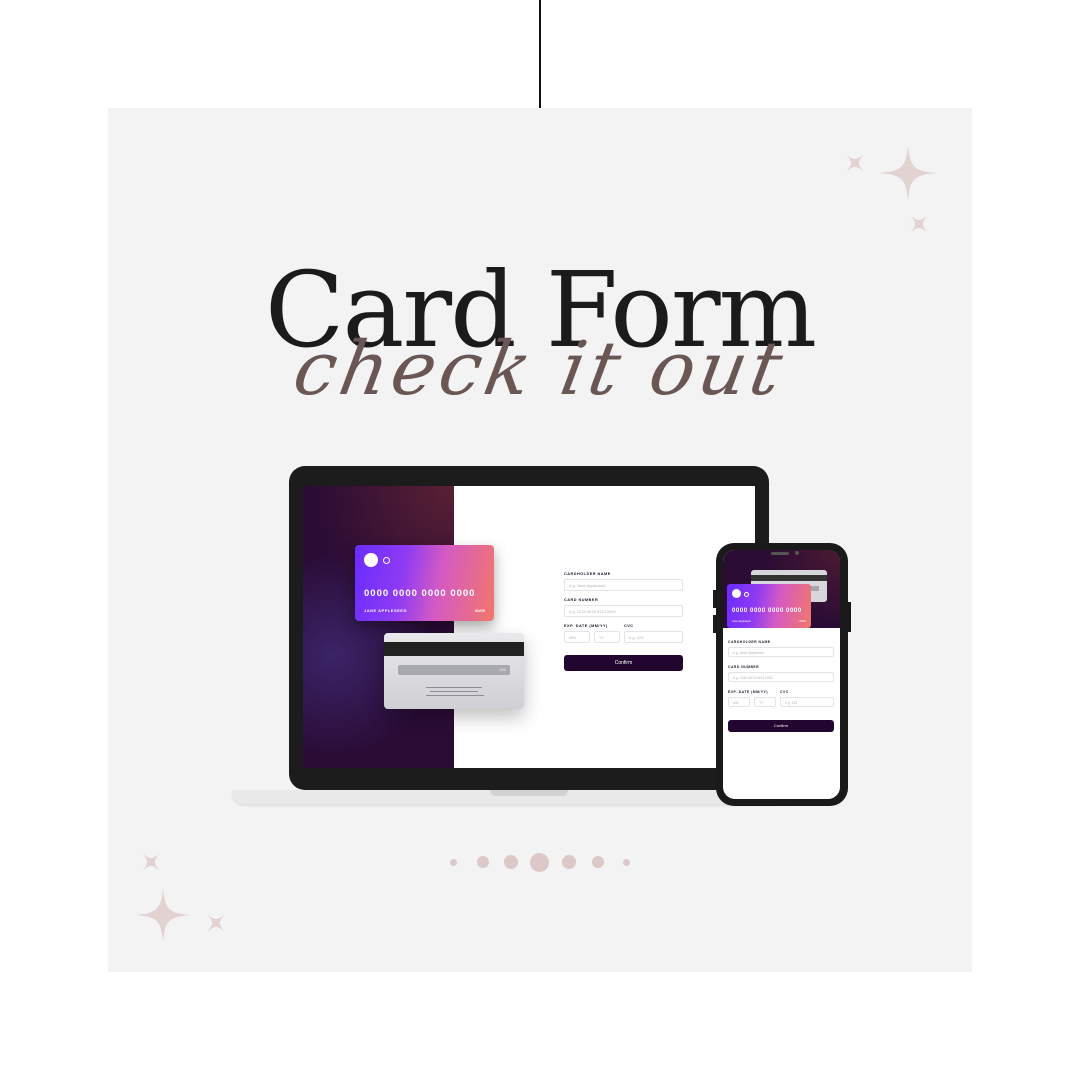 The height and width of the screenshot is (1080, 1080). Describe the element at coordinates (586, 626) in the screenshot. I see `exp-date-label: EXP. DATE (MM/YY)` at that location.